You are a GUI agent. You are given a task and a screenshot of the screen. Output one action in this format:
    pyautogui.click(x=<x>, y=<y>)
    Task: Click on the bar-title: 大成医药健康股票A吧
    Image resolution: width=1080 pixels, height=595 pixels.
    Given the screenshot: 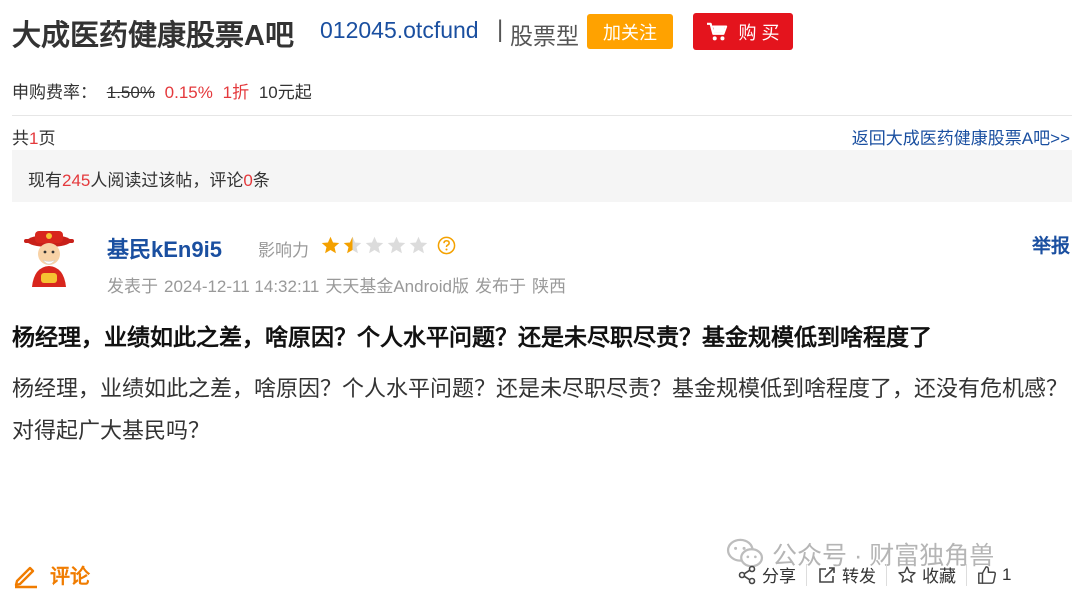 What is the action you would take?
    pyautogui.click(x=153, y=36)
    